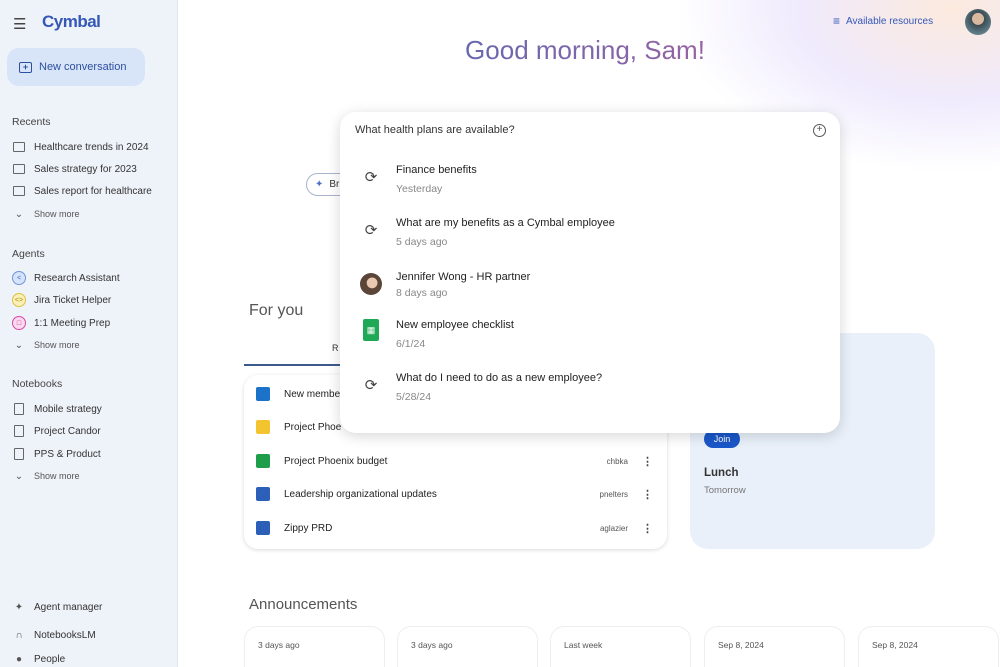 The height and width of the screenshot is (667, 1000). I want to click on notebook-label: Project Candor, so click(67, 431).